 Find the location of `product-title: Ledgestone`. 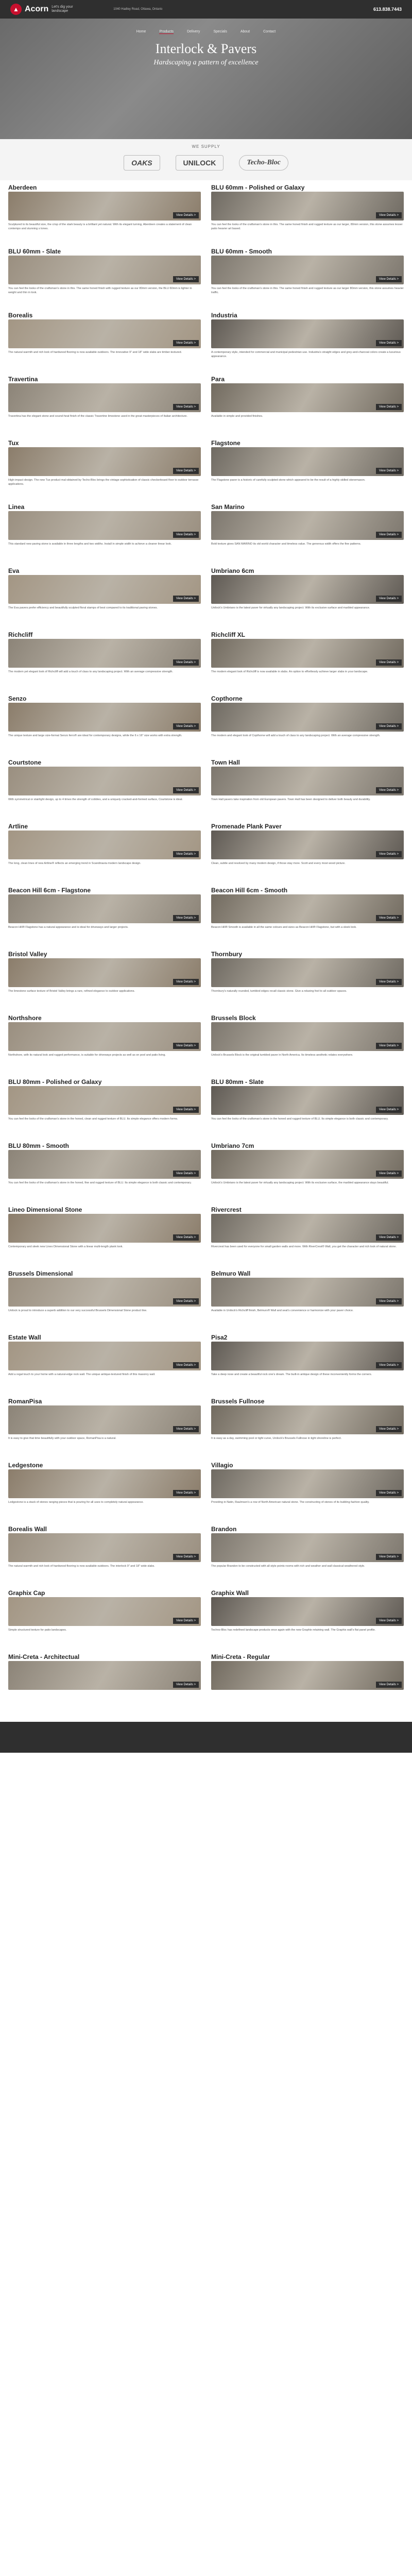

product-title: Ledgestone is located at coordinates (104, 1465).